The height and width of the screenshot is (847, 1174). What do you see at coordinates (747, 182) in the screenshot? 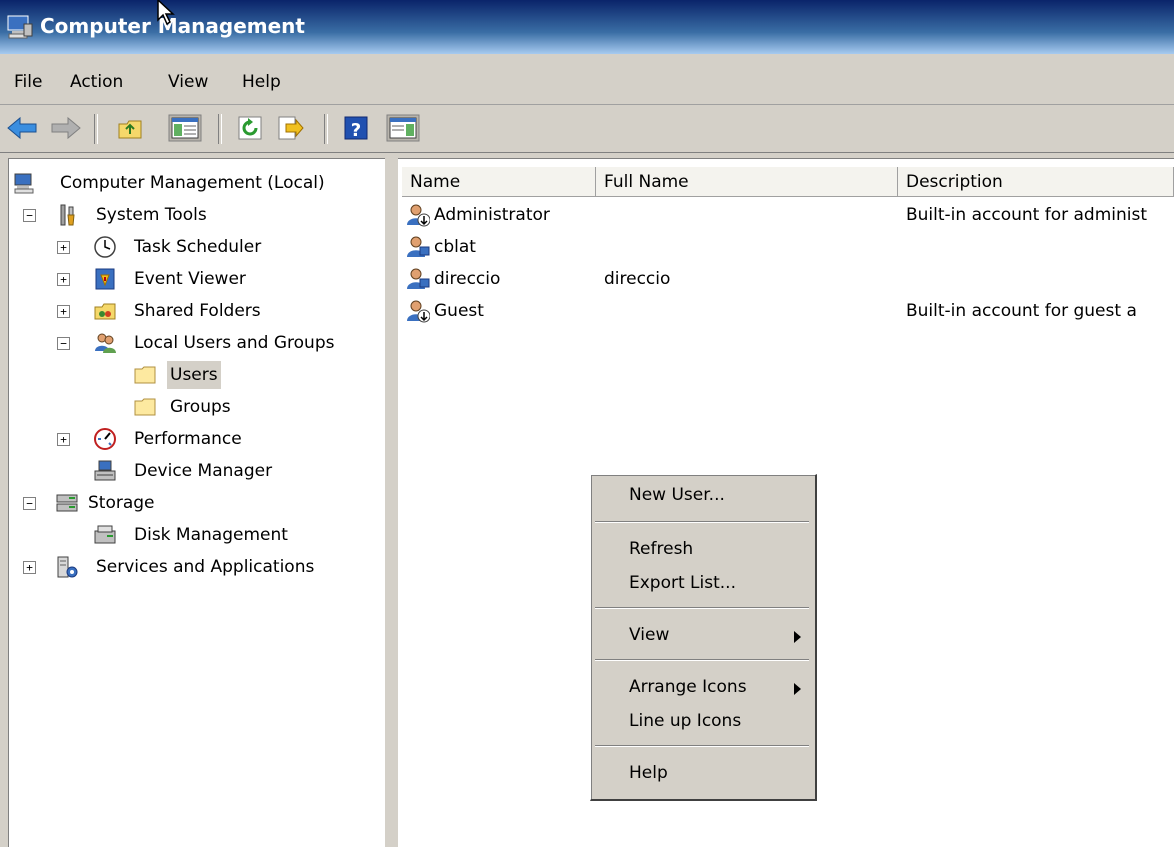
I see `column-header-full-name: Full Name` at bounding box center [747, 182].